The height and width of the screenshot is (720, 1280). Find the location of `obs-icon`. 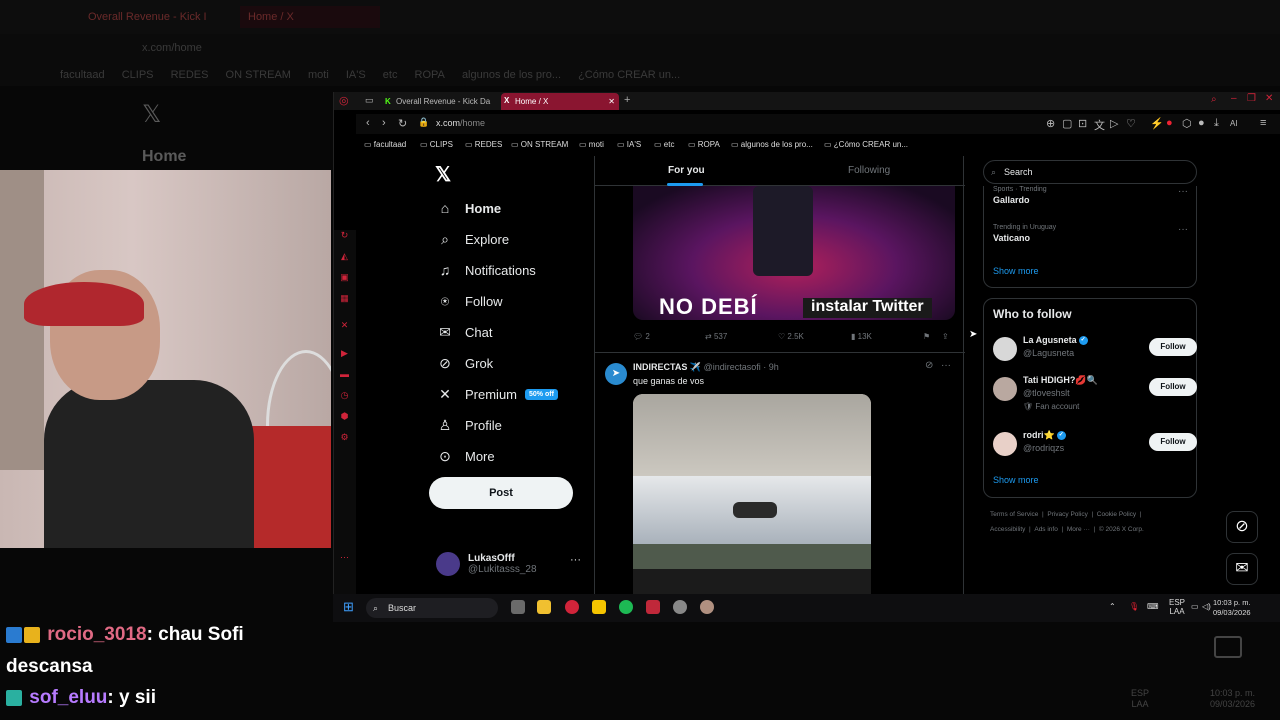

obs-icon is located at coordinates (680, 607).